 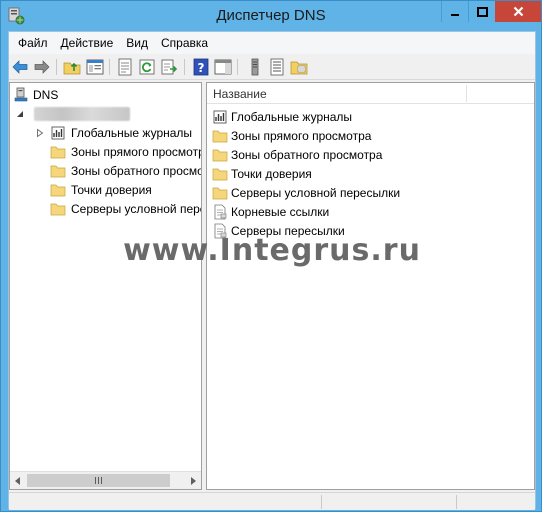 I want to click on help-icon: ?, so click(x=201, y=67).